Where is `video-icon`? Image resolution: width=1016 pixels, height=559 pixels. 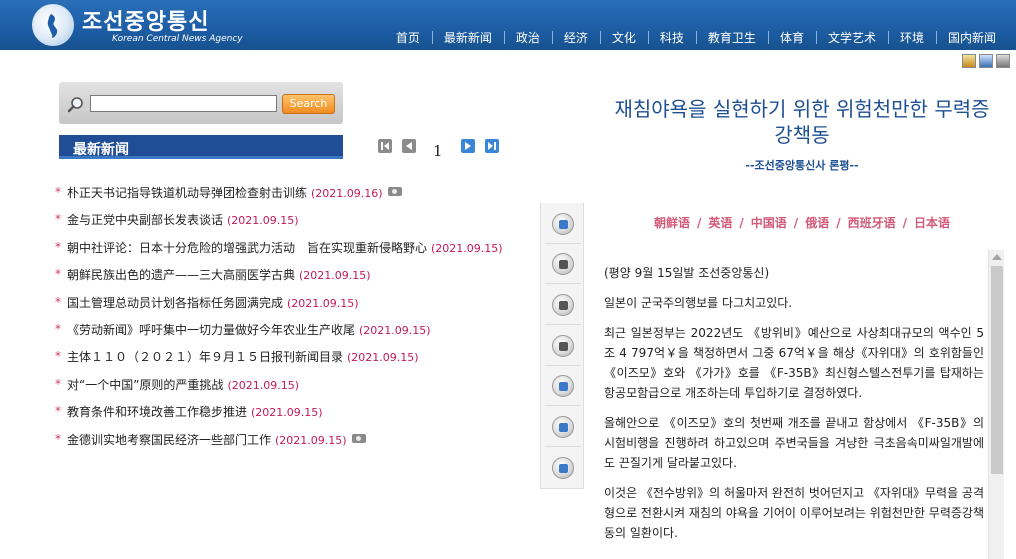 video-icon is located at coordinates (986, 61).